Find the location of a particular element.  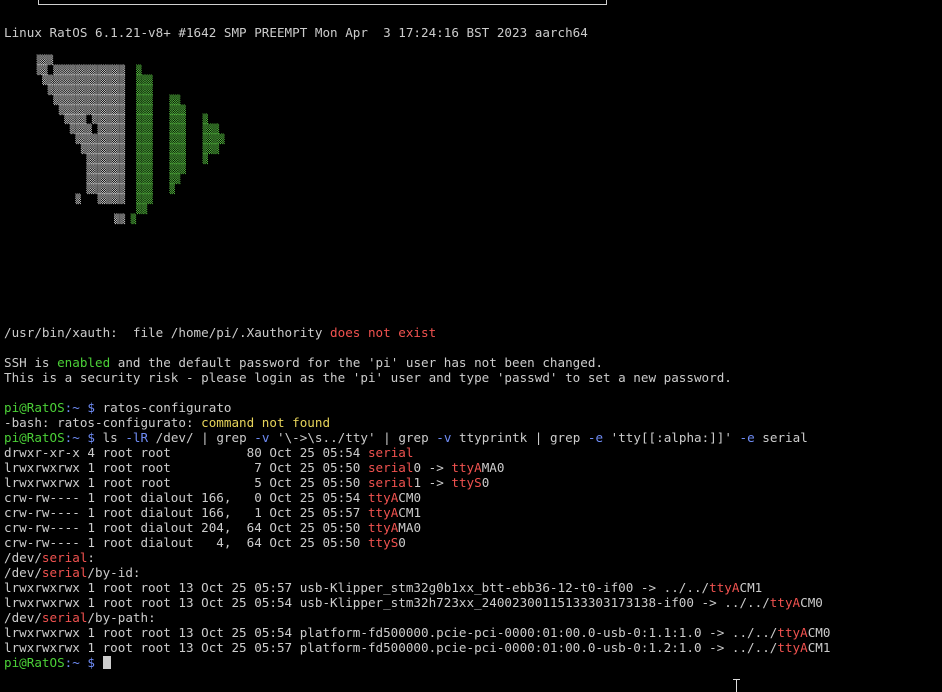

top-frame-border is located at coordinates (322, 2).